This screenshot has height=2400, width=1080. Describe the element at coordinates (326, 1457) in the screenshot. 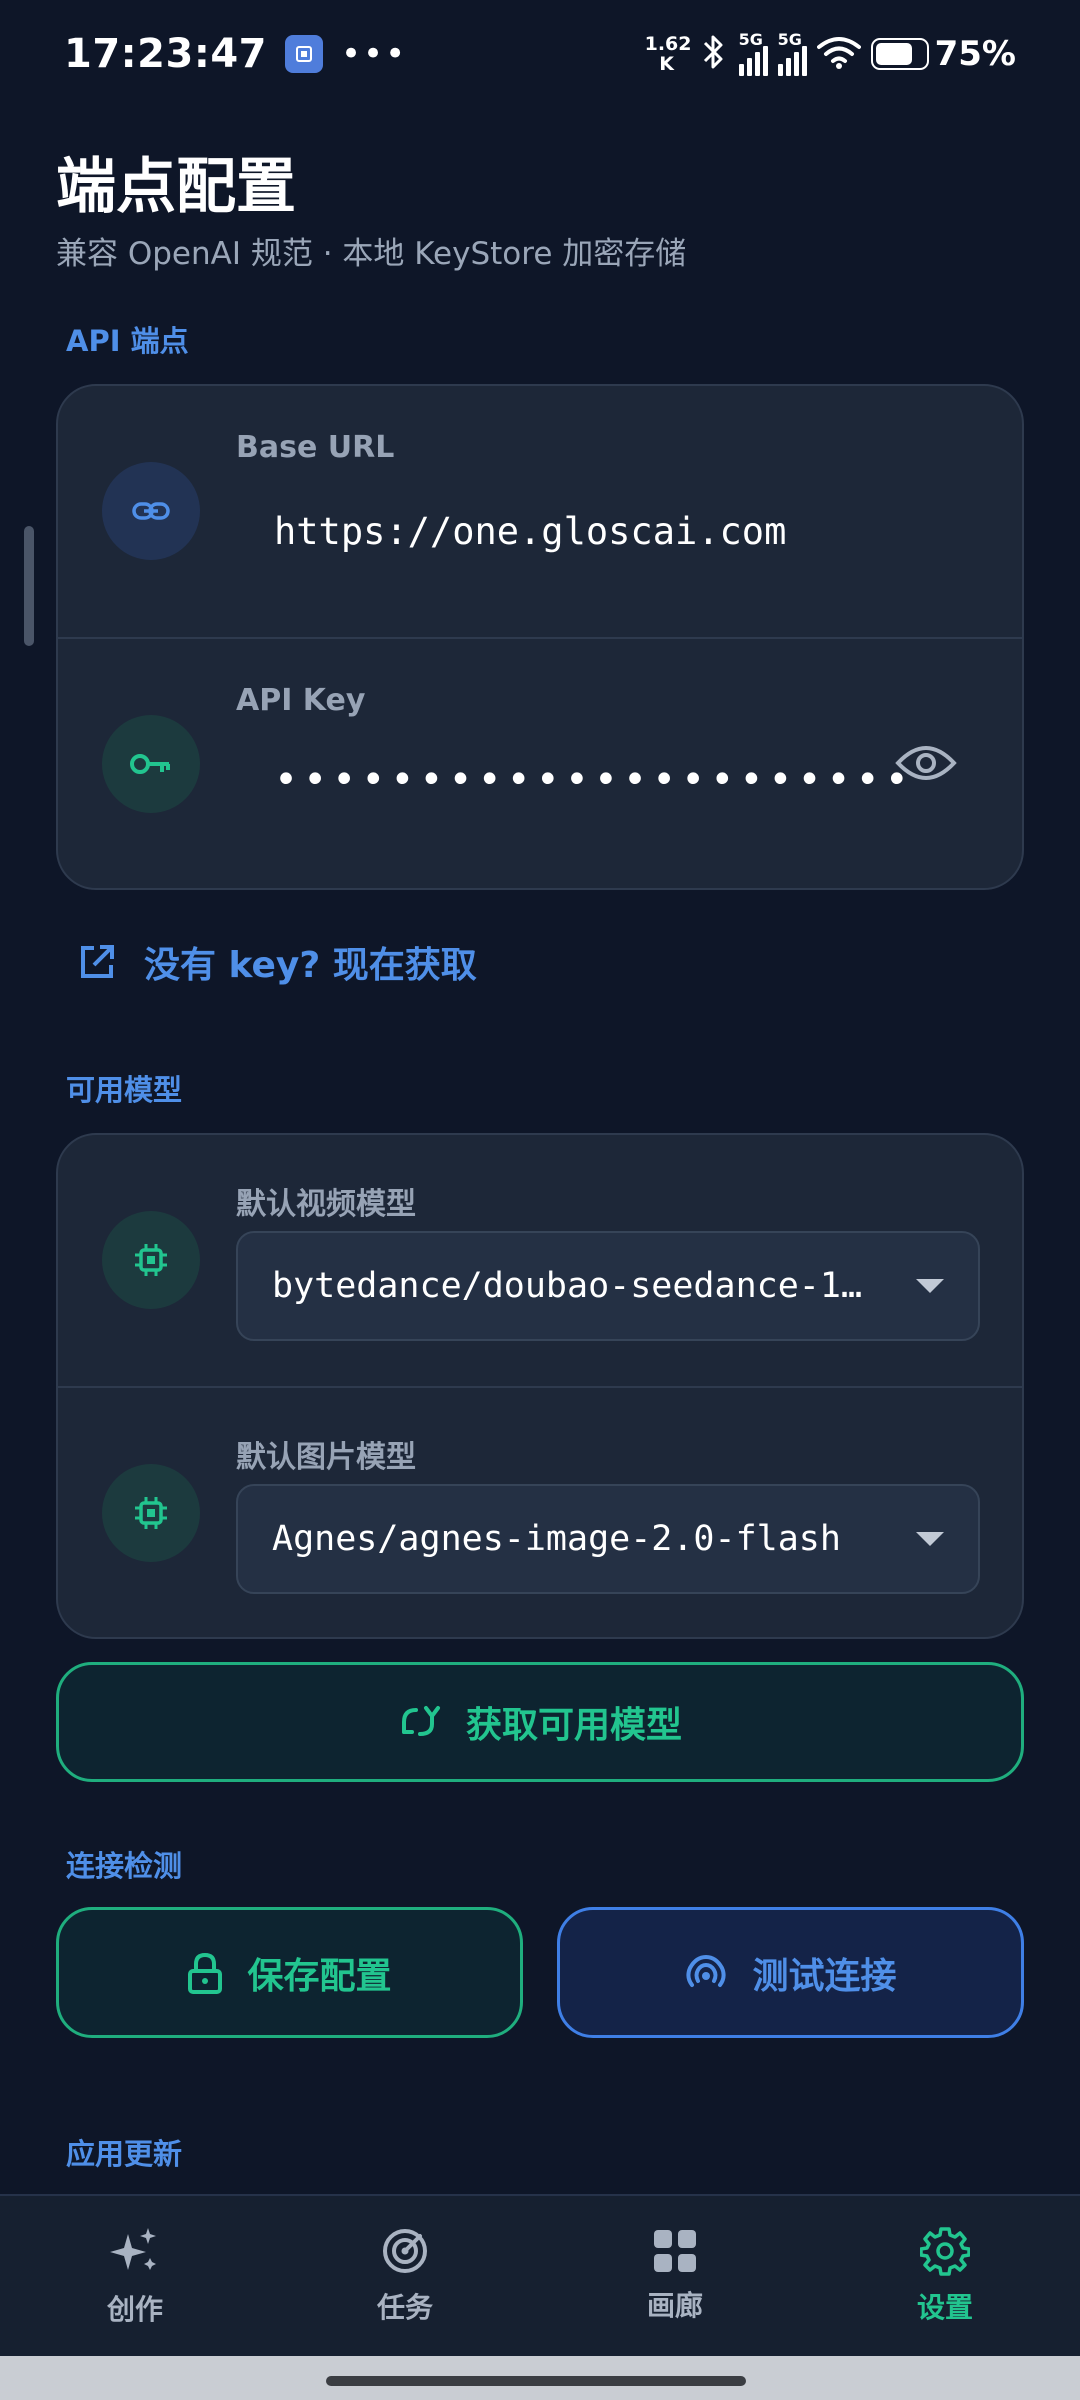

I see `image-model-label: 默认图片模型` at that location.